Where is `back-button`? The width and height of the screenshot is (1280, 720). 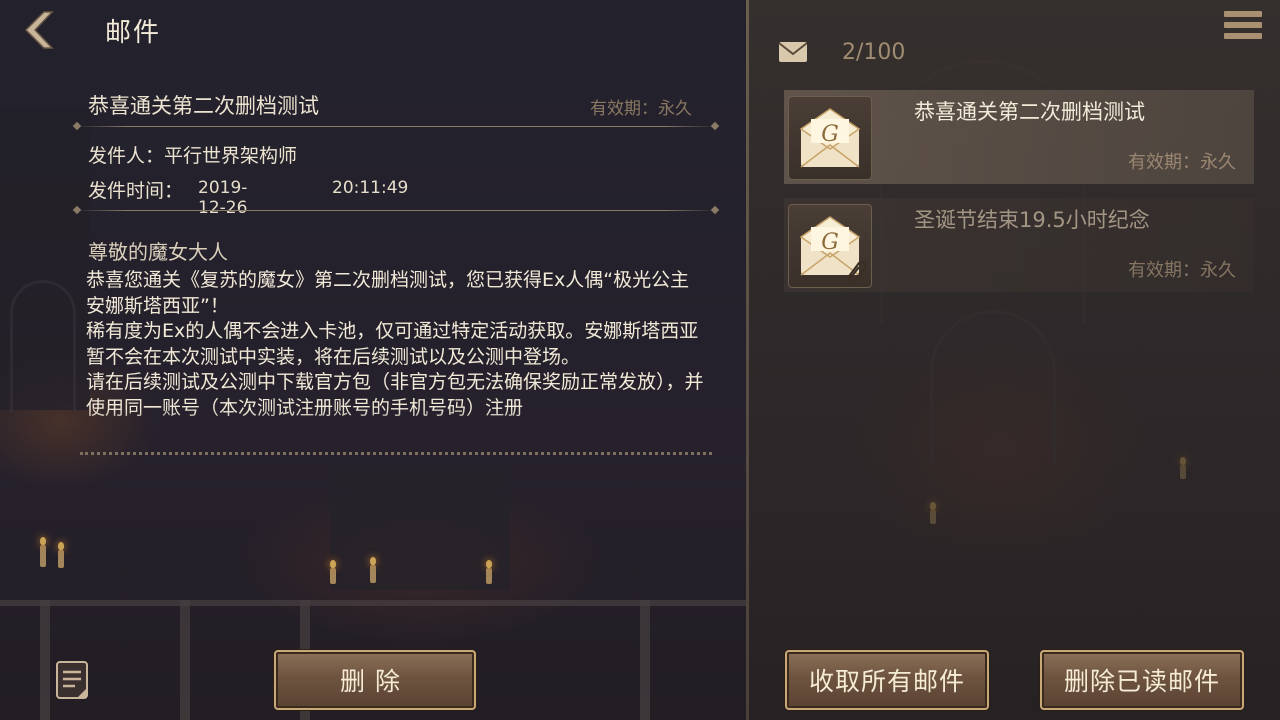 back-button is located at coordinates (38, 30).